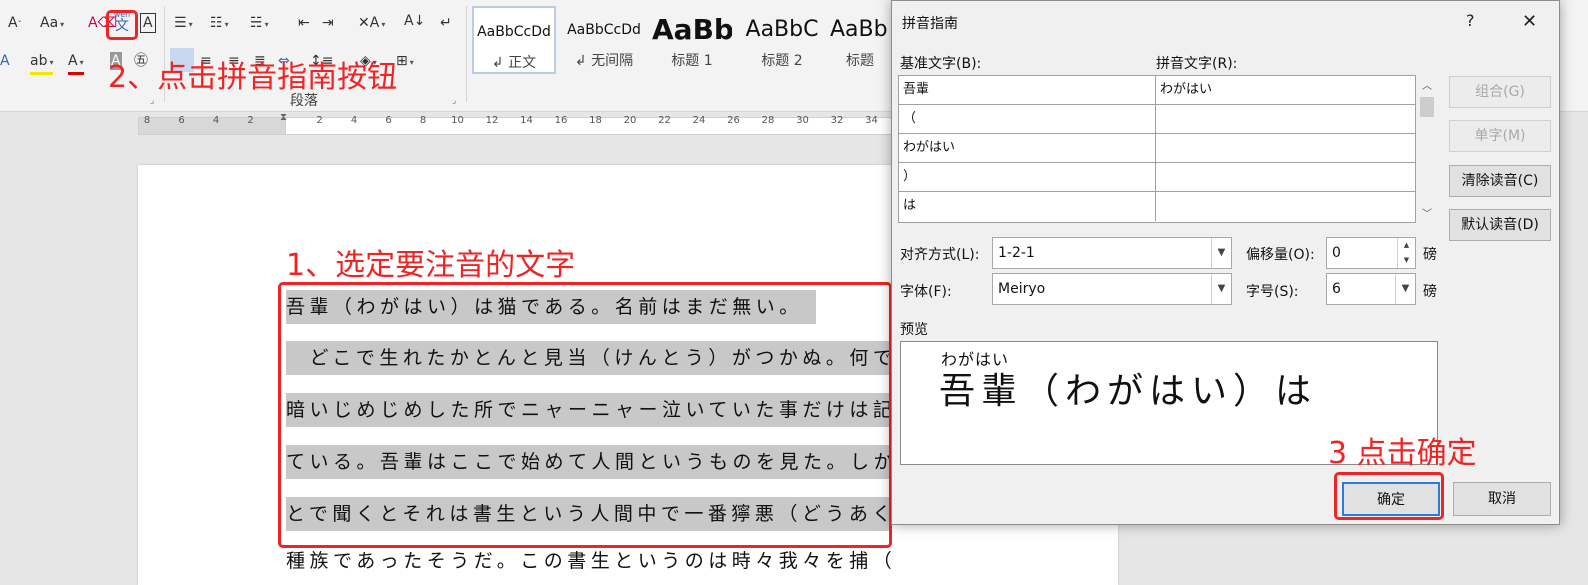 The image size is (1588, 585). What do you see at coordinates (940, 255) in the screenshot?
I see `alignment-label: 对齐方式(L):` at bounding box center [940, 255].